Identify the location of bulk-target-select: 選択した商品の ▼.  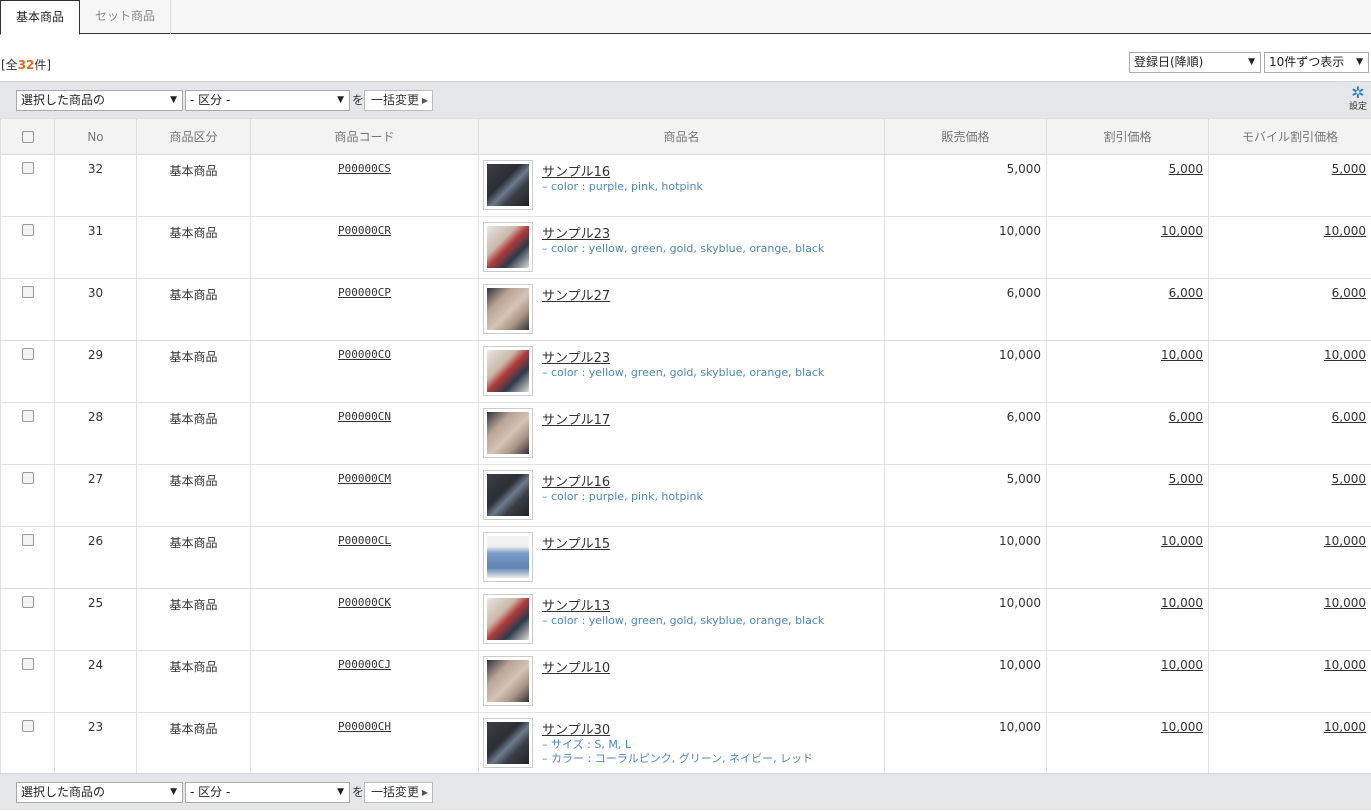
(99, 100).